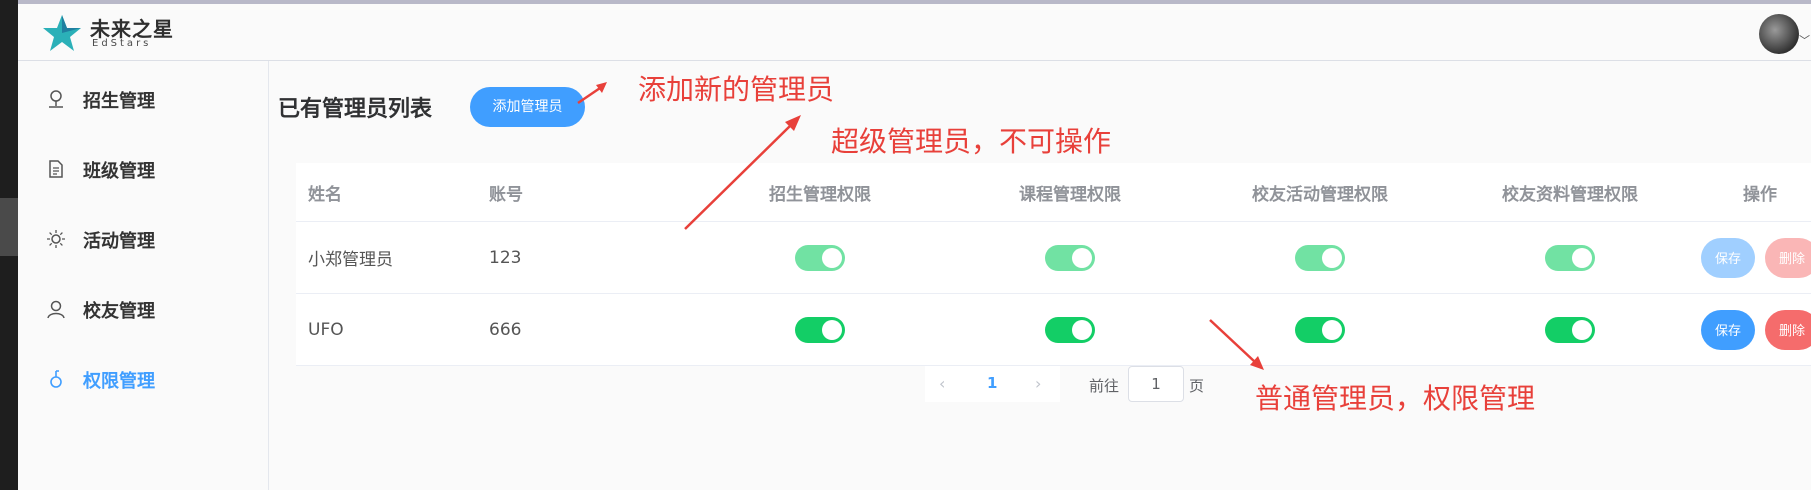 This screenshot has height=490, width=1811. Describe the element at coordinates (1070, 194) in the screenshot. I see `header-course-perm: 课程管理权限` at that location.